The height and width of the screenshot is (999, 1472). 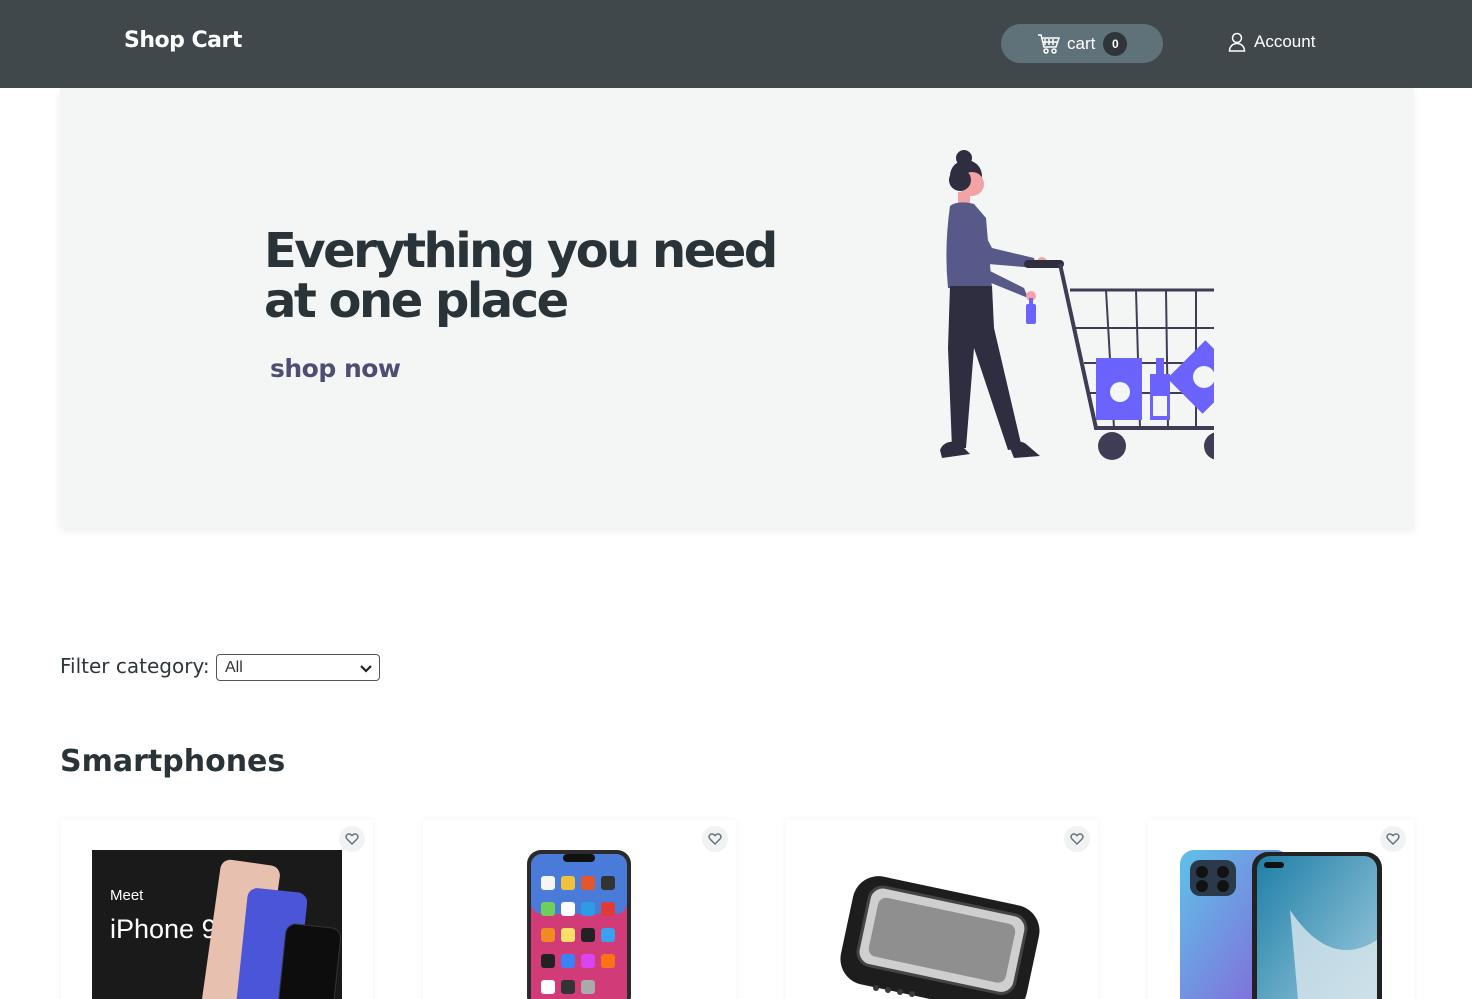 What do you see at coordinates (1115, 43) in the screenshot?
I see `cart-count-badge: 0` at bounding box center [1115, 43].